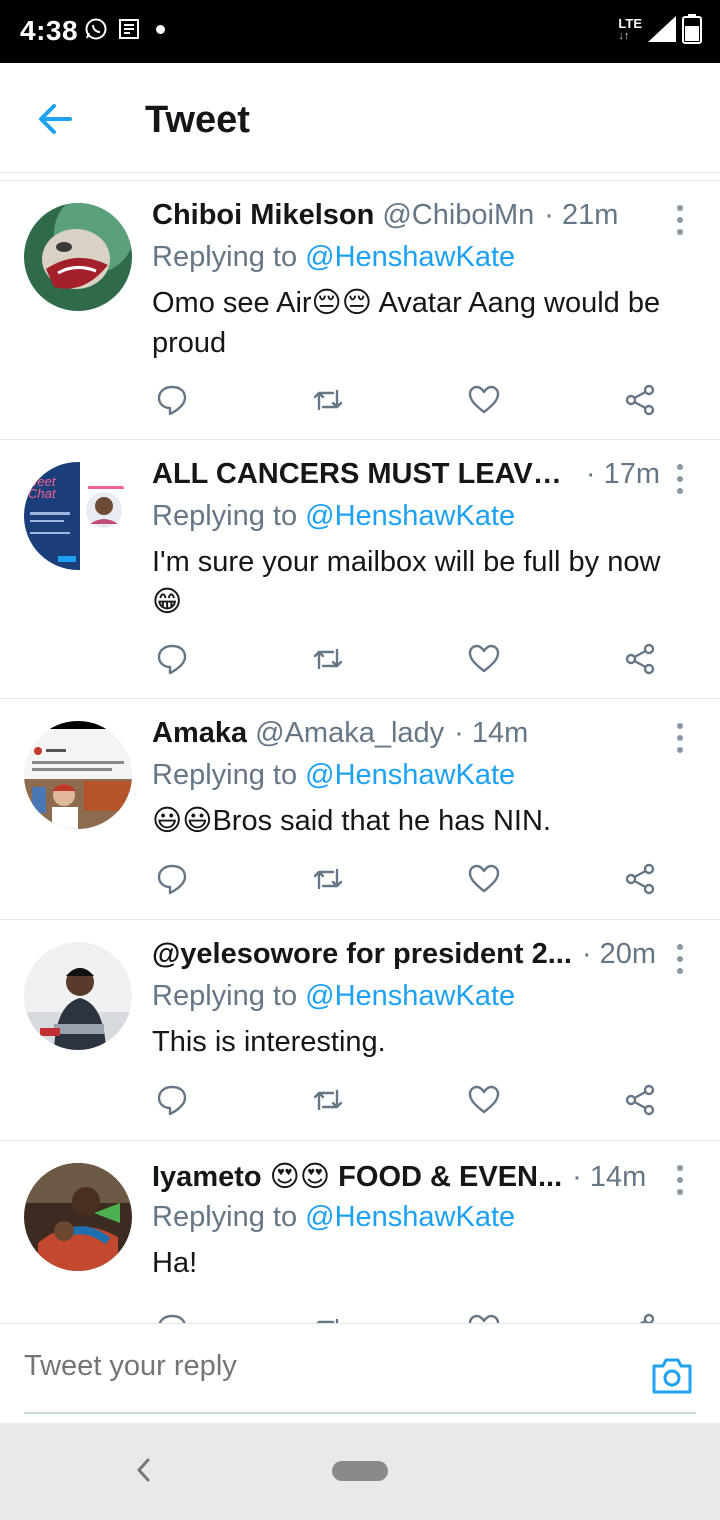 This screenshot has height=1520, width=720. I want to click on tweet-time: · 14m, so click(491, 733).